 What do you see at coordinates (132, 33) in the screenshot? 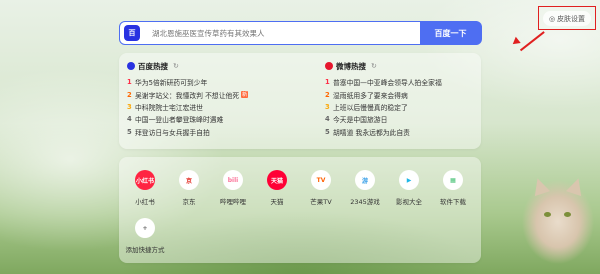
I see `baidu-paw-logo: 百` at bounding box center [132, 33].